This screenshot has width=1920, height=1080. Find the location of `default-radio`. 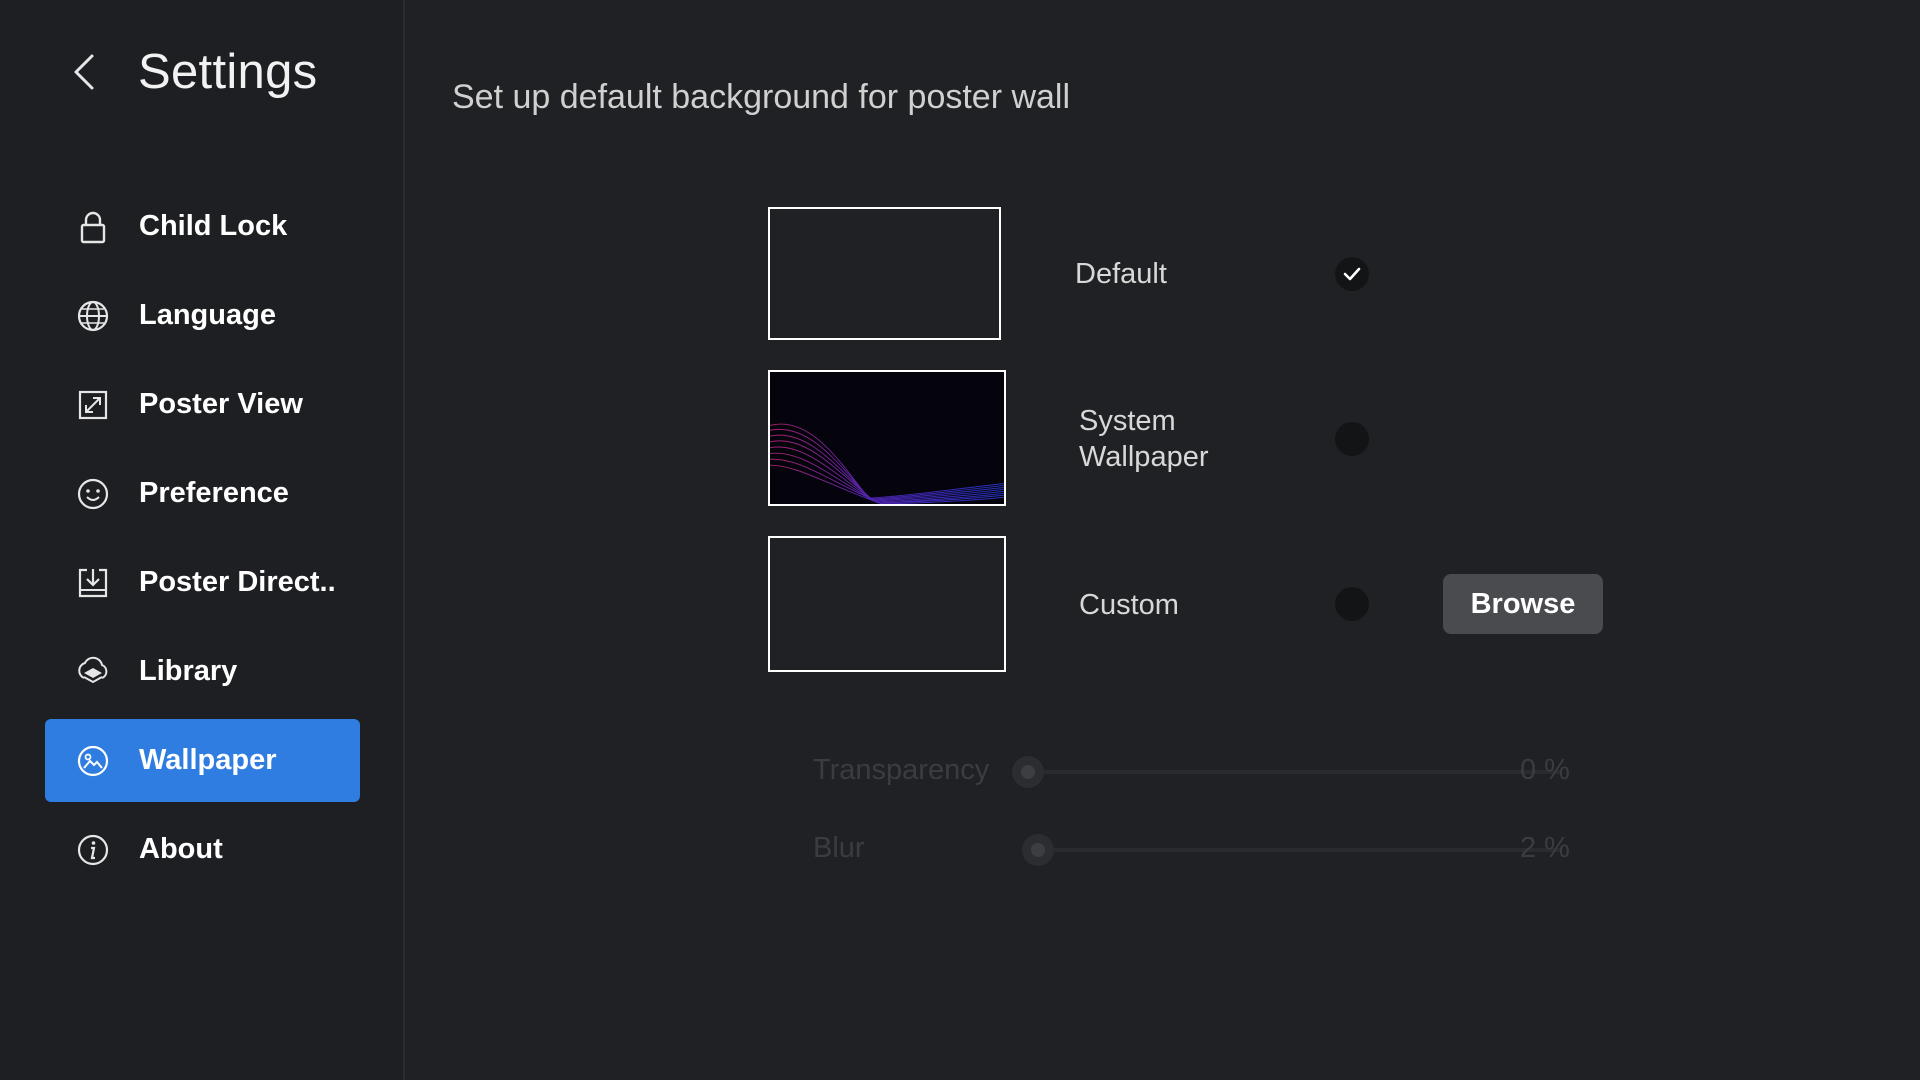

default-radio is located at coordinates (1352, 274).